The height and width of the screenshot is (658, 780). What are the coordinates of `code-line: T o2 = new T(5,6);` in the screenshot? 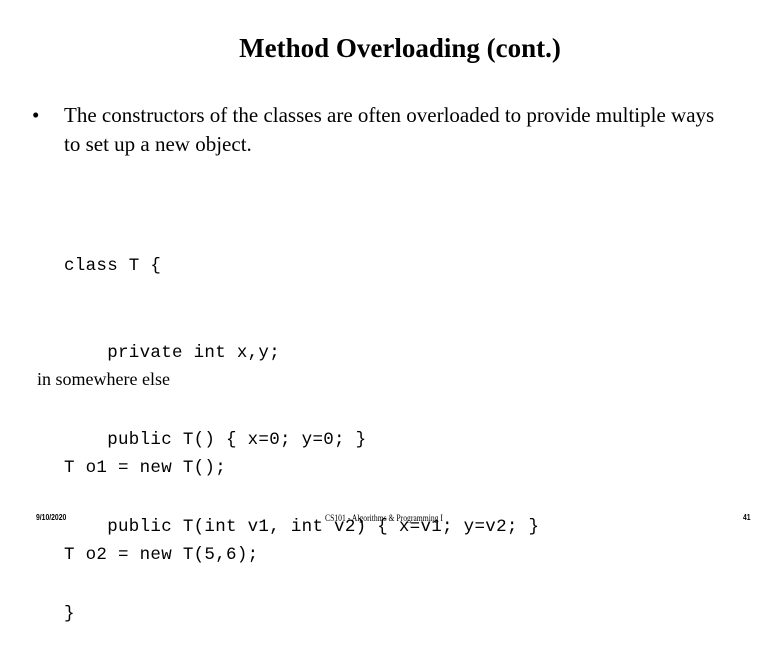 It's located at (161, 555).